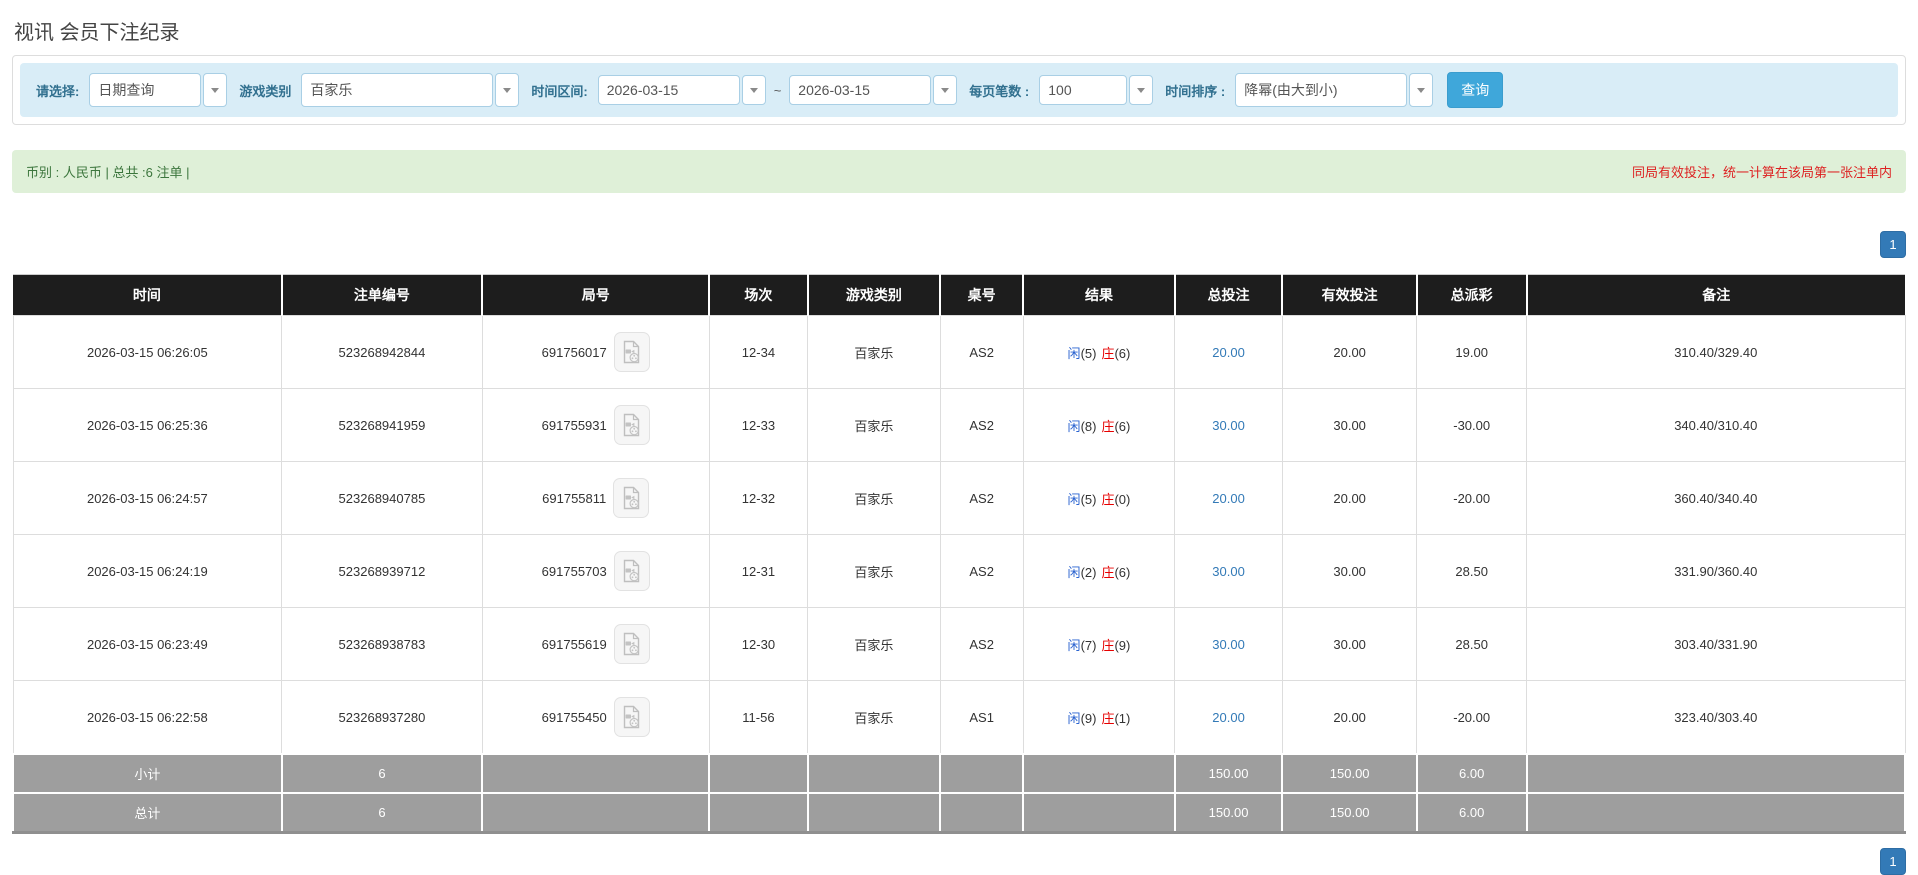 The width and height of the screenshot is (1918, 875). What do you see at coordinates (382, 571) in the screenshot?
I see `cell-bet-id: 523268939712` at bounding box center [382, 571].